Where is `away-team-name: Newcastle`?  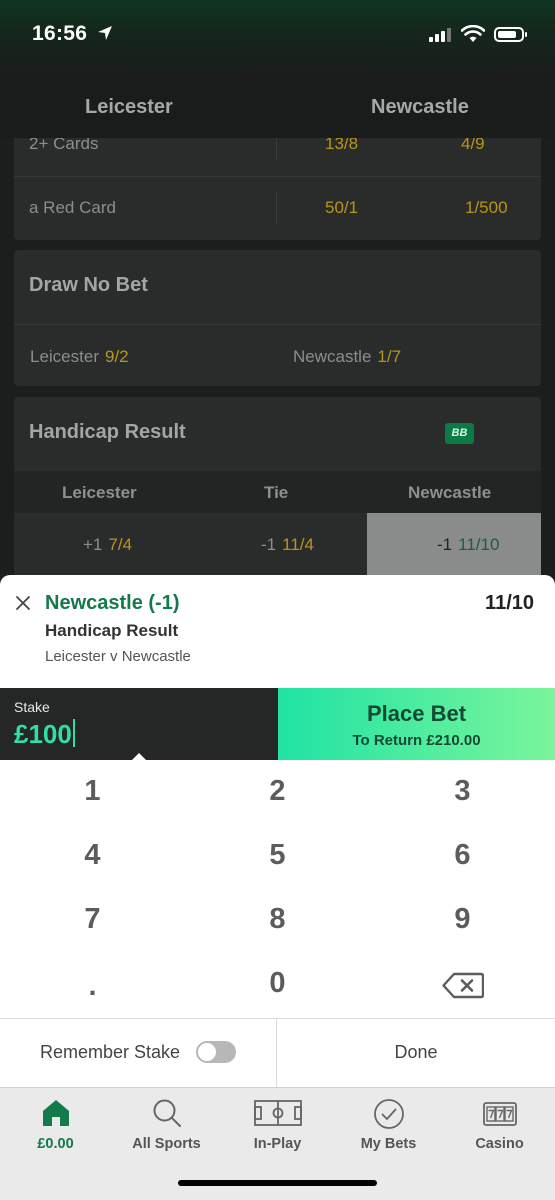
away-team-name: Newcastle is located at coordinates (420, 107).